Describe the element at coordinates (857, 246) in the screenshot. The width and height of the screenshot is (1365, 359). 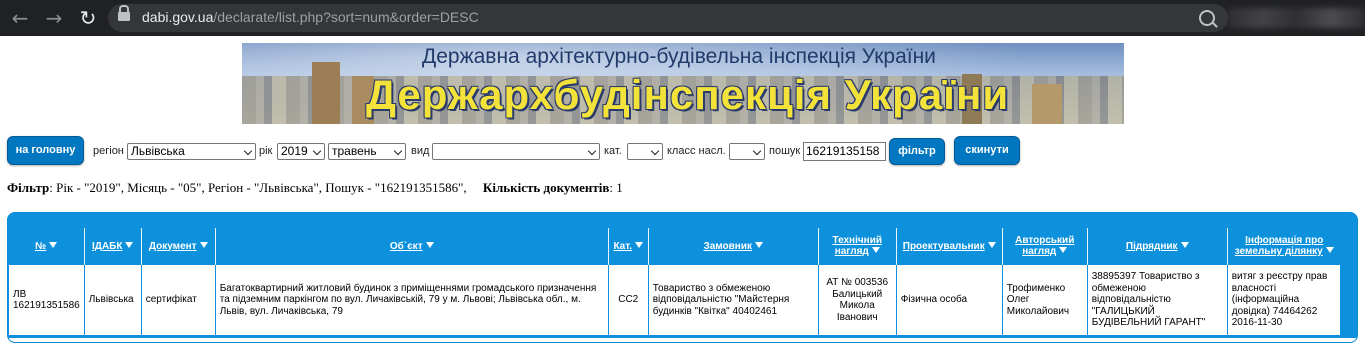
I see `column-header-tech-supervision: Технічний нагляд` at that location.